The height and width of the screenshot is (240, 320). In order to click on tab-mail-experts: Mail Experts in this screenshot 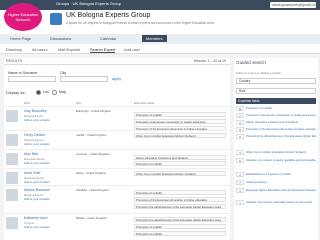, I will do `click(69, 49)`.